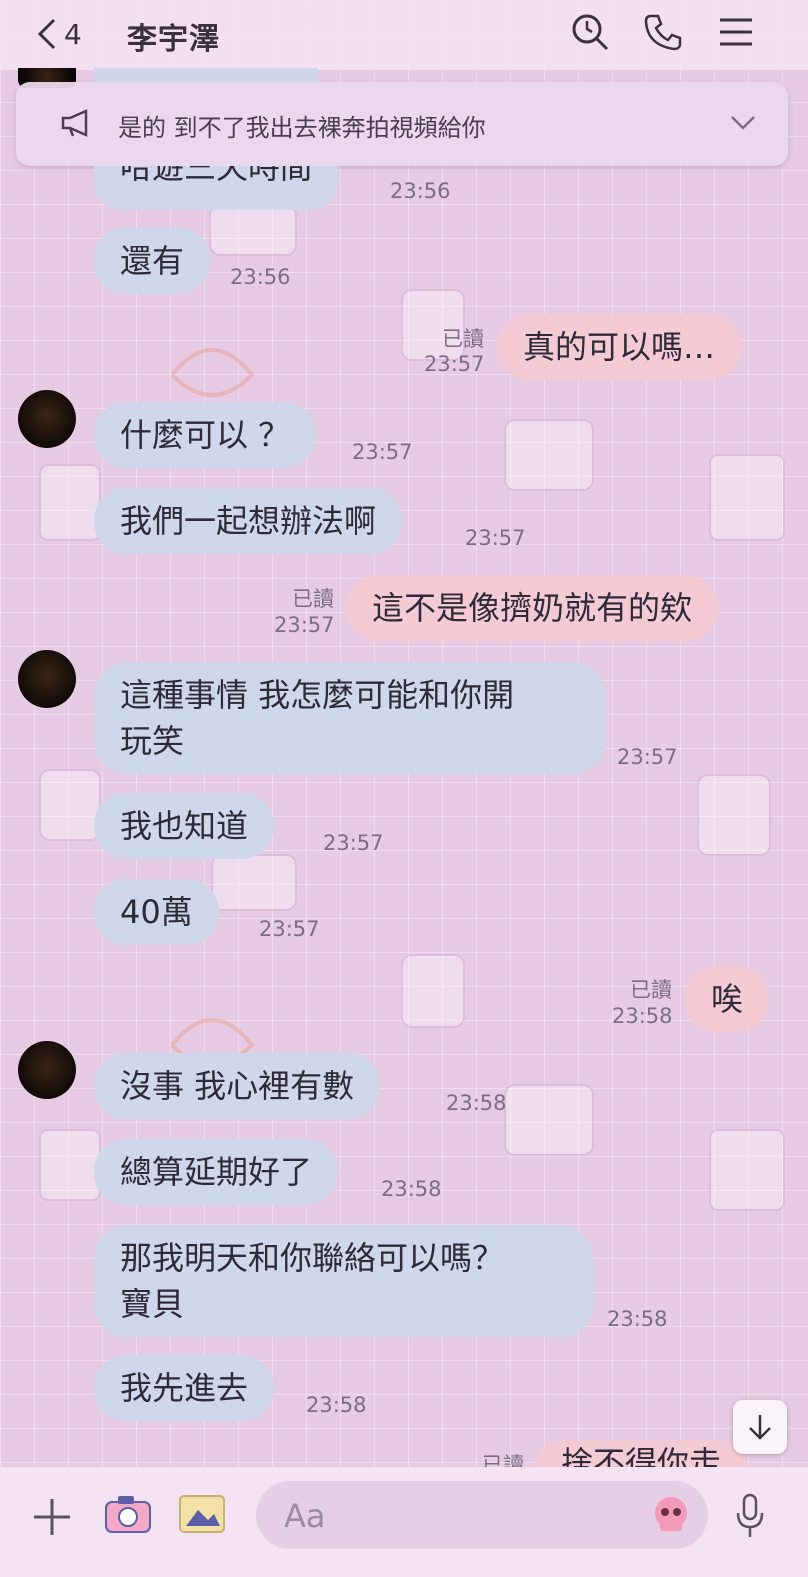  What do you see at coordinates (743, 123) in the screenshot?
I see `chevron-down-icon` at bounding box center [743, 123].